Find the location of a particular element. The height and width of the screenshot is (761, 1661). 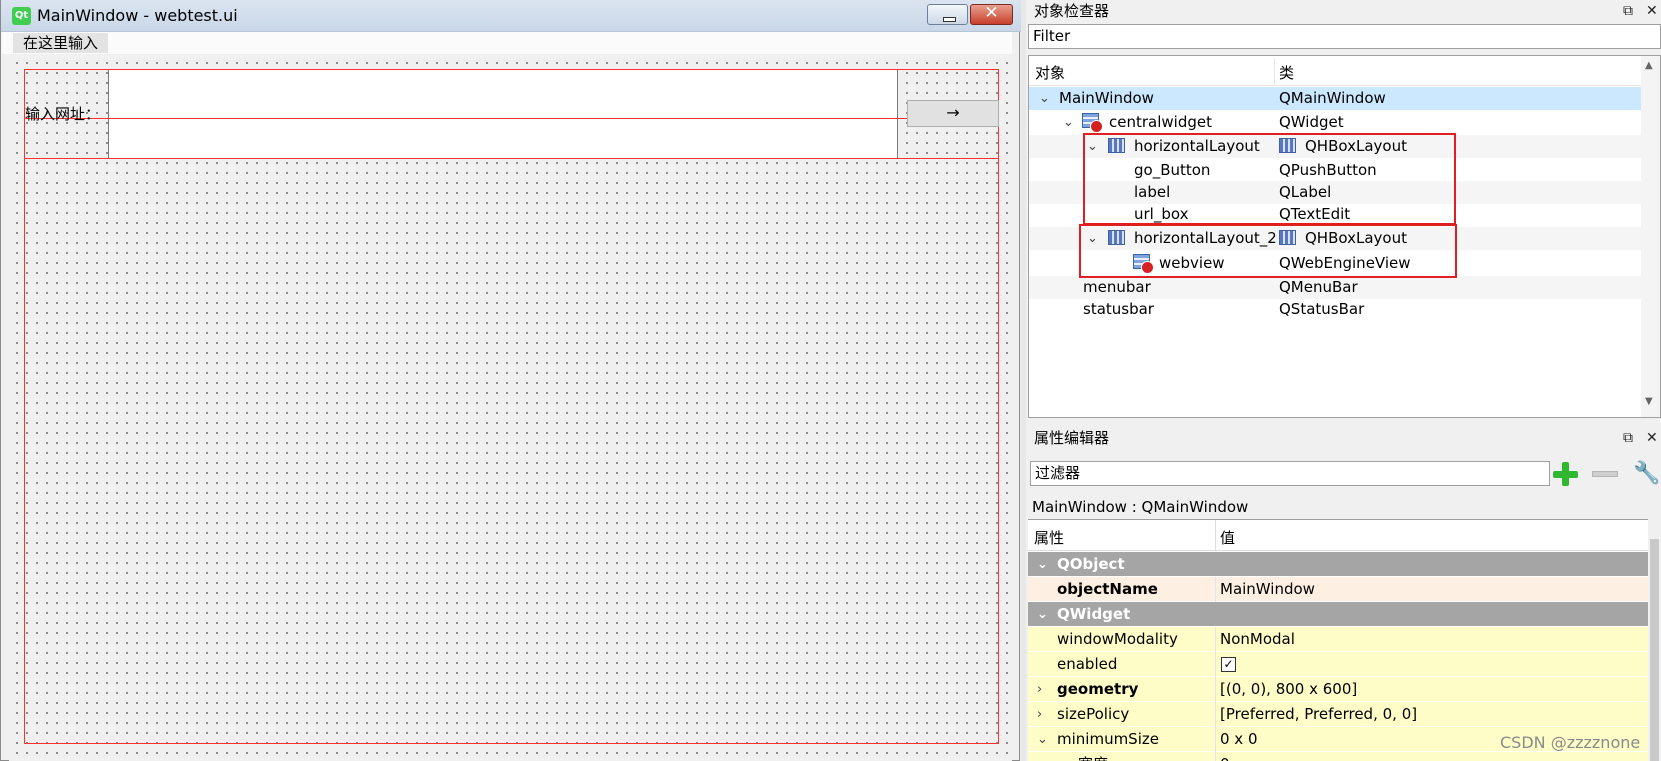

scroll-down-icon: ▼ is located at coordinates (1649, 401).